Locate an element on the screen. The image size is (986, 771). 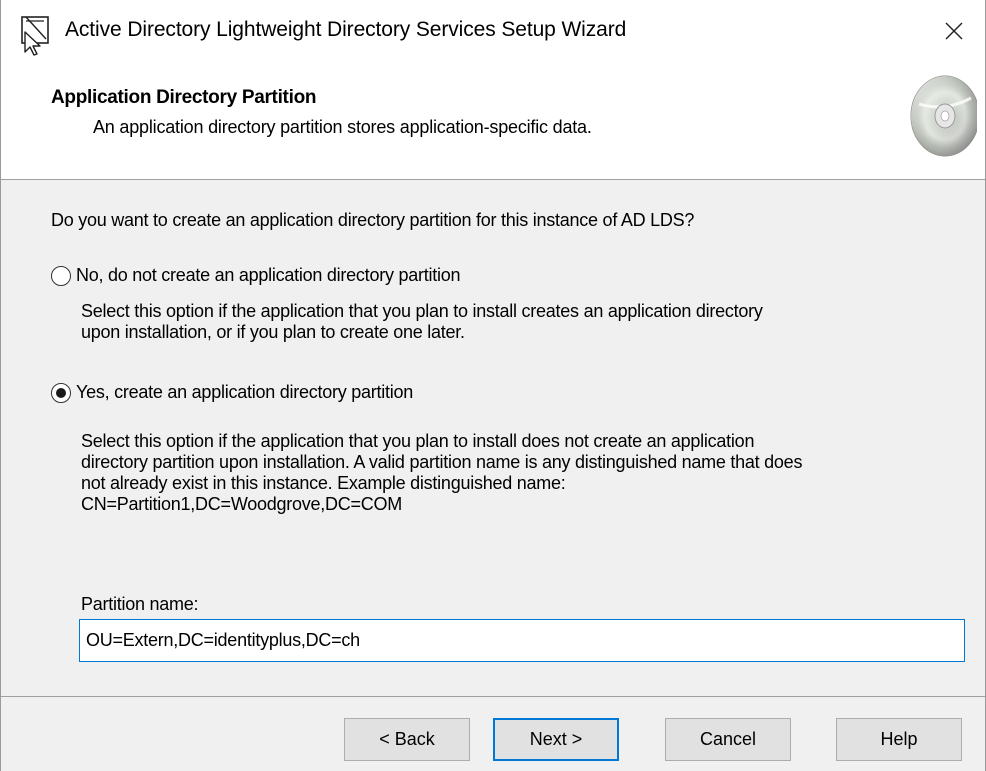
cancel-button: Cancel is located at coordinates (728, 739).